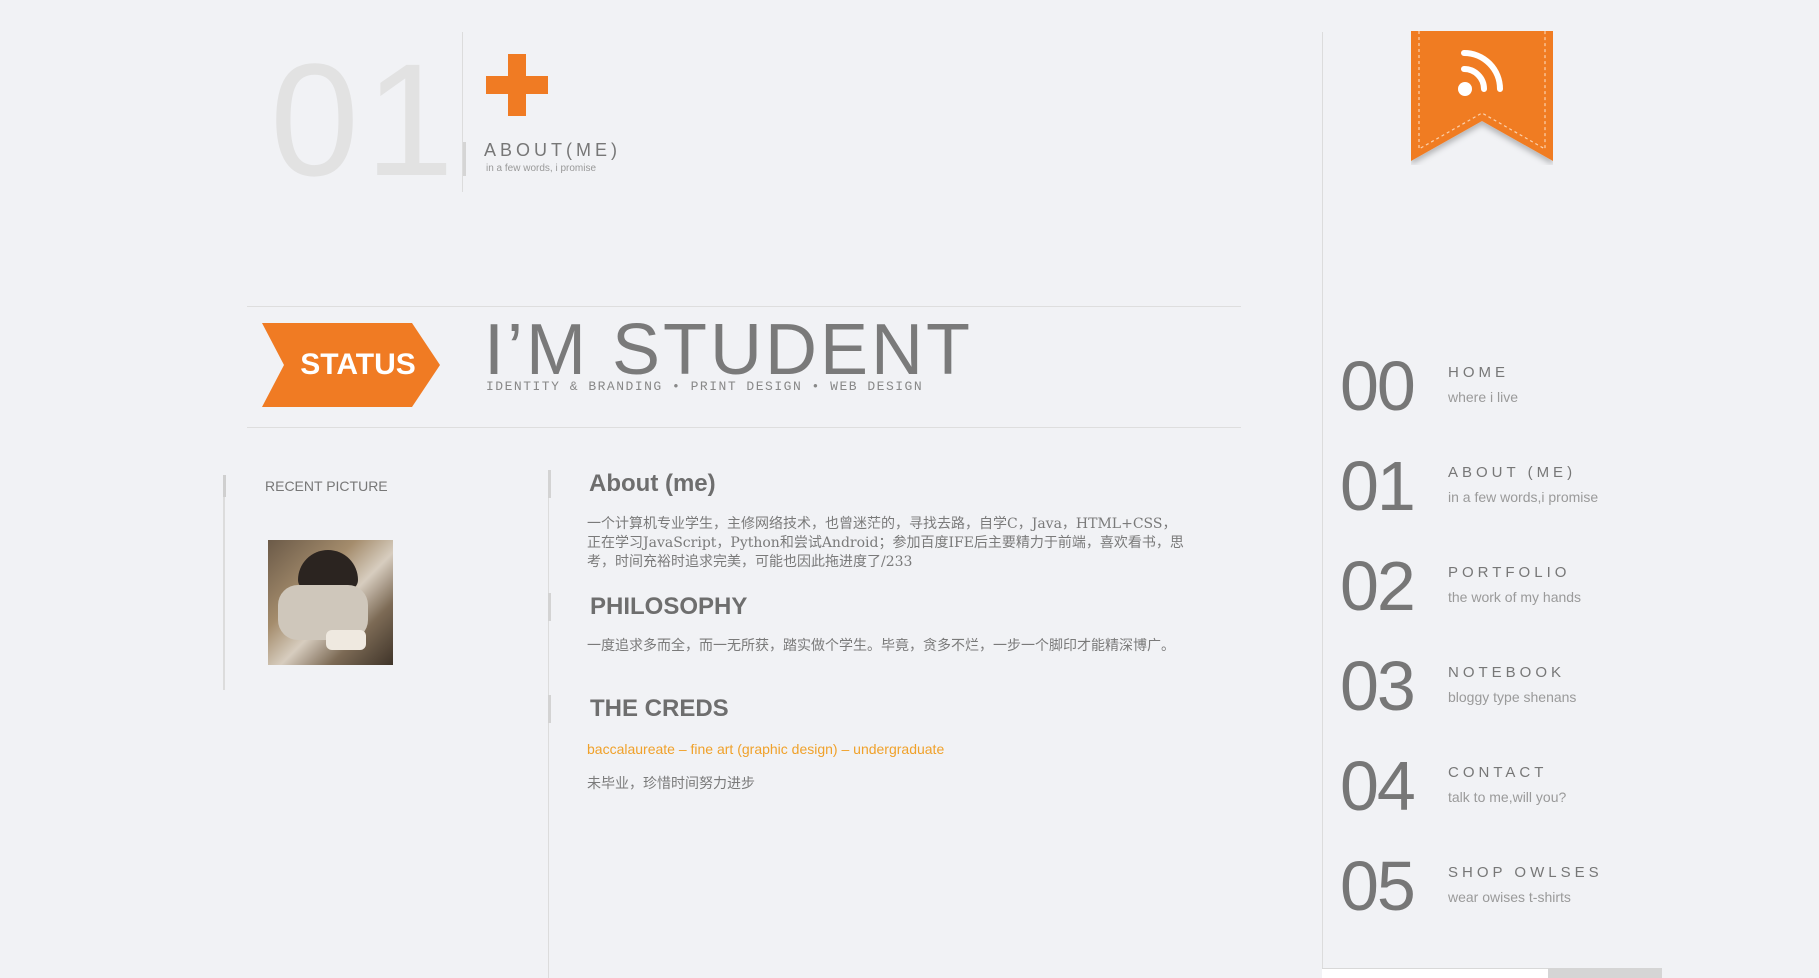  What do you see at coordinates (541, 168) in the screenshot?
I see `section-subtitle: in a few words, i promise` at bounding box center [541, 168].